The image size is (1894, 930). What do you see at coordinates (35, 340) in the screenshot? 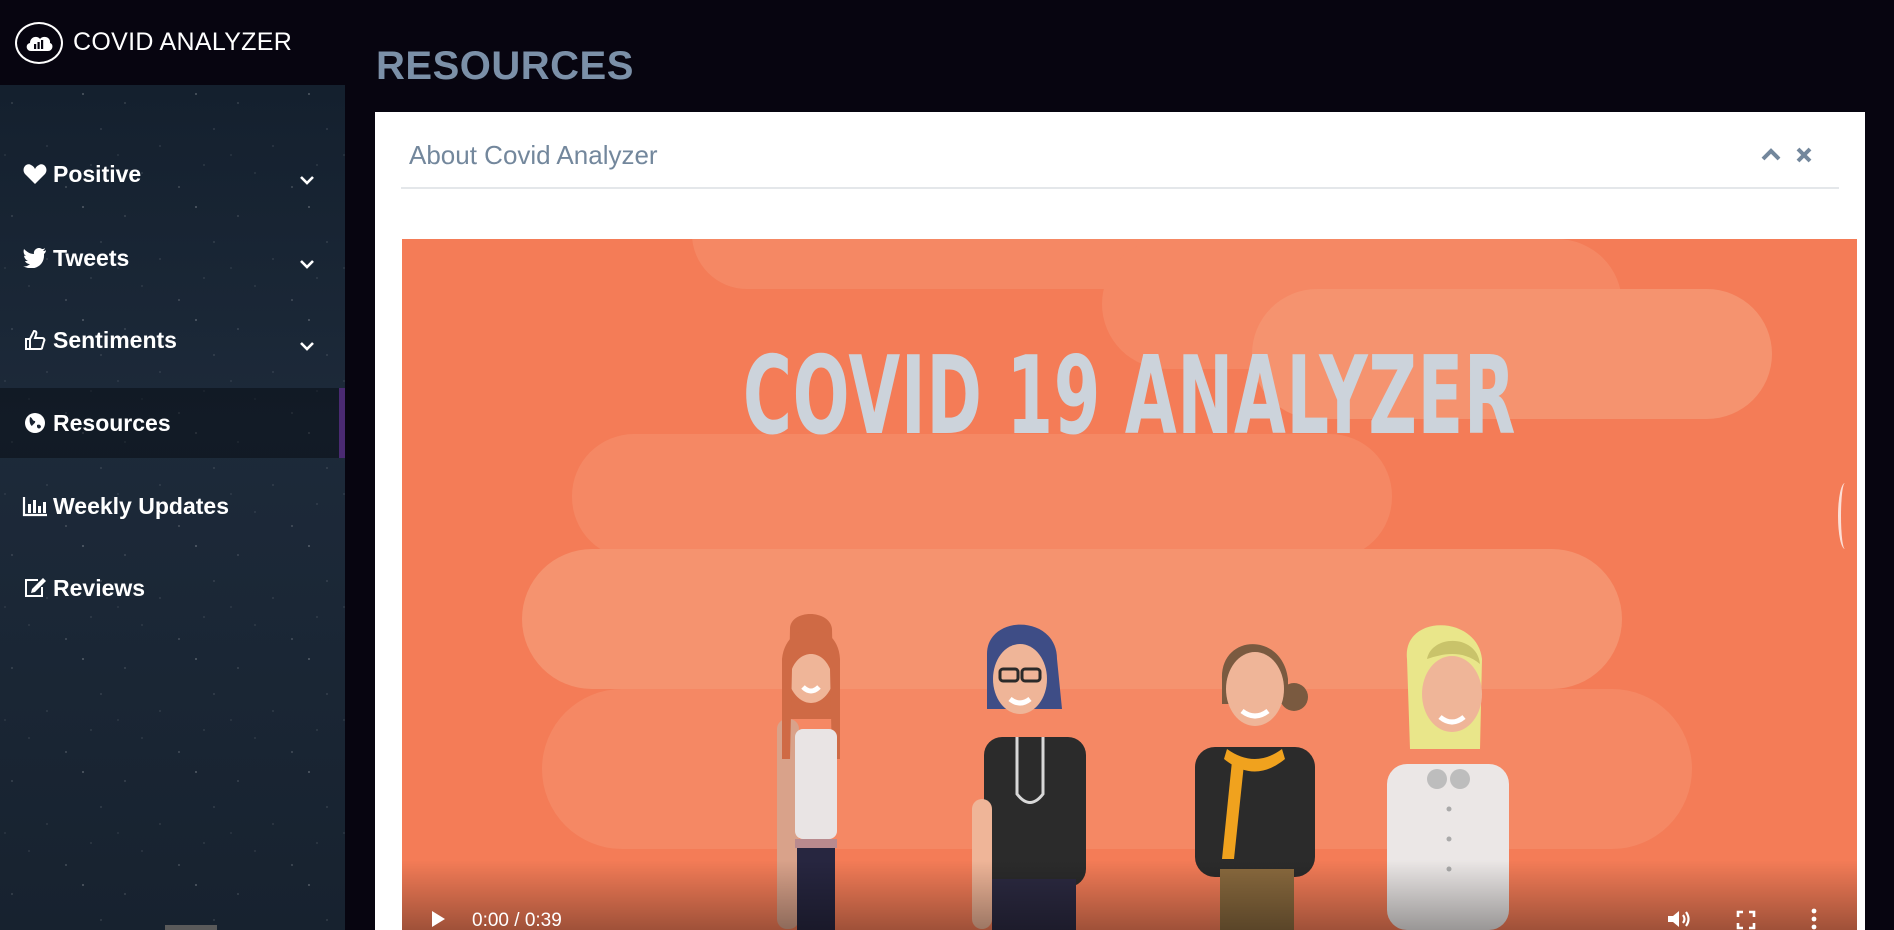
I see `thumbs-up-icon` at bounding box center [35, 340].